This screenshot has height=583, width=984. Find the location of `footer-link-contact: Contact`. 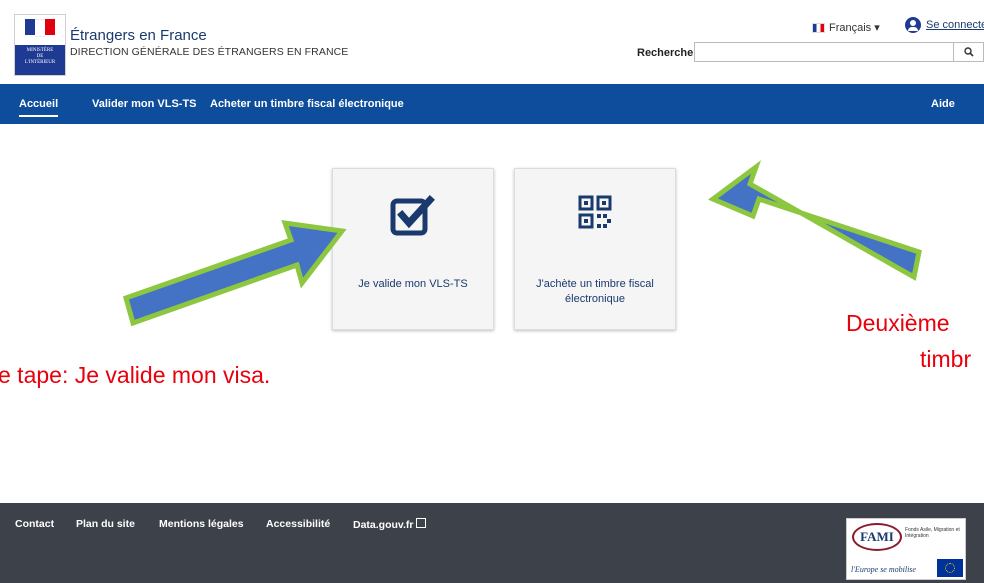

footer-link-contact: Contact is located at coordinates (34, 524).